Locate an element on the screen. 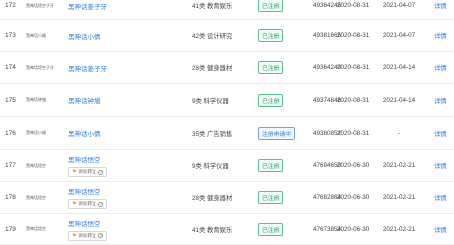  status-badge: 注册申请中 is located at coordinates (276, 133).